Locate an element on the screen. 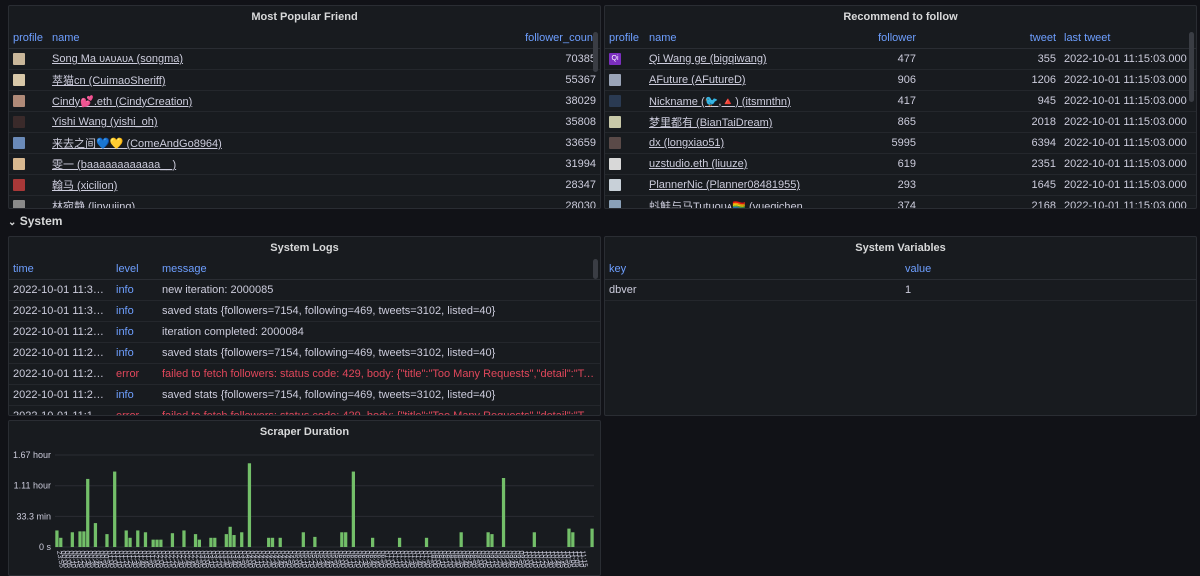 This screenshot has width=1200, height=576. system-variables-table: key value dbver 1 is located at coordinates (900, 280).